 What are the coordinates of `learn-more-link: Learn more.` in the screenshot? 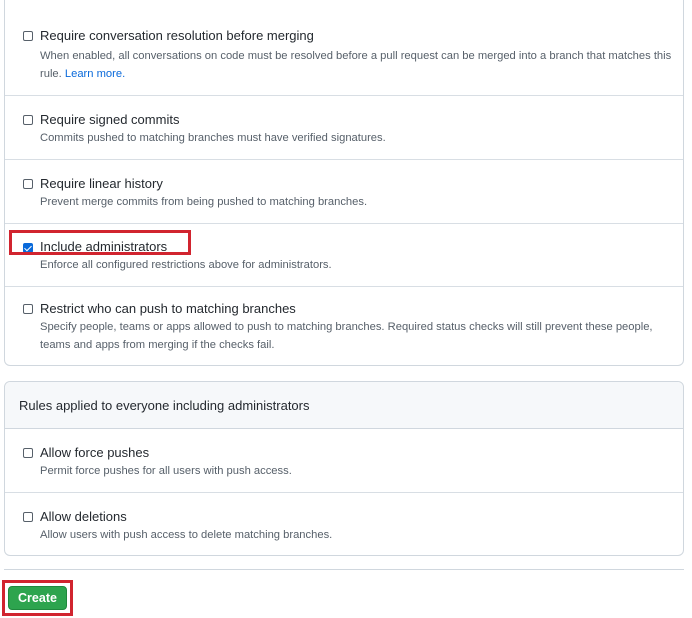 It's located at (95, 74).